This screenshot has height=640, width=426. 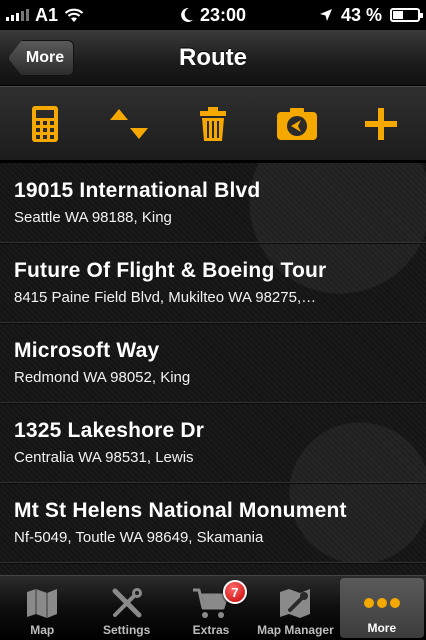 I want to click on tools-icon, so click(x=127, y=603).